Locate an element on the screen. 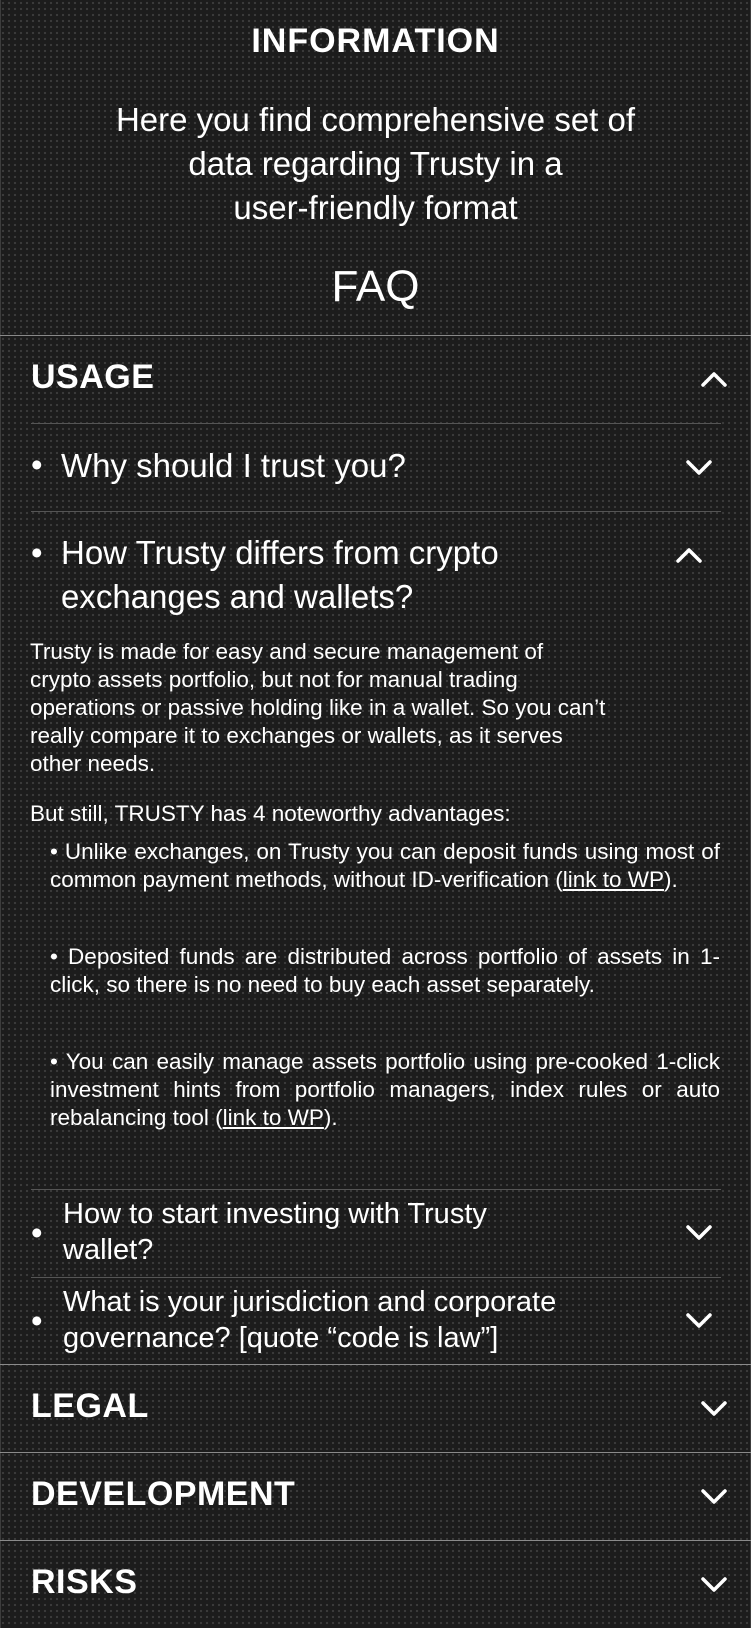 The height and width of the screenshot is (1628, 751). subtitle-line: user-friendly format is located at coordinates (375, 207).